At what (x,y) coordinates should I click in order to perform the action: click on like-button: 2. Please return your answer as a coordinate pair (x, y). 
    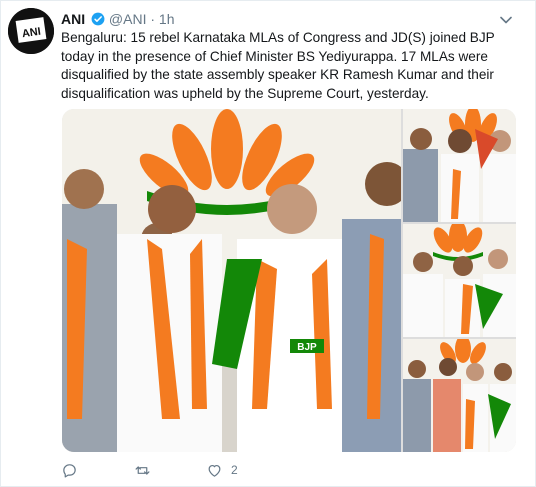
    Looking at the image, I should click on (222, 470).